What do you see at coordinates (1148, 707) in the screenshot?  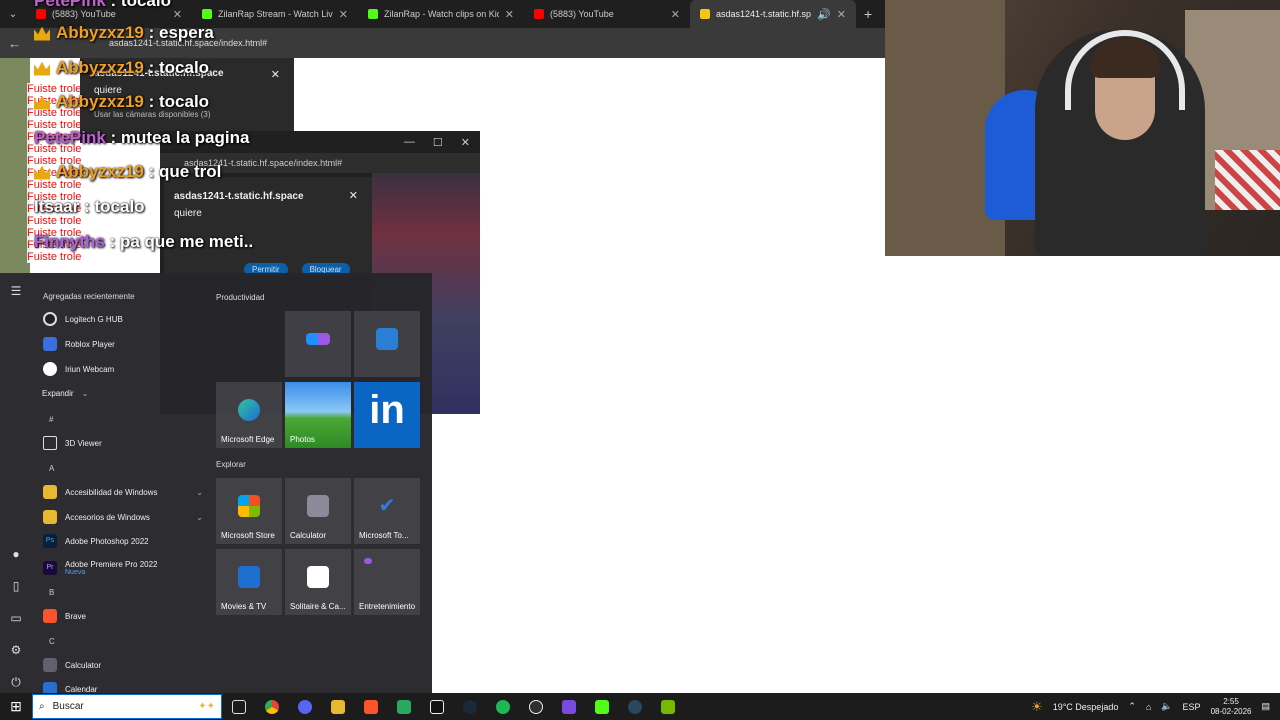 I see `network-icon: ⌂` at bounding box center [1148, 707].